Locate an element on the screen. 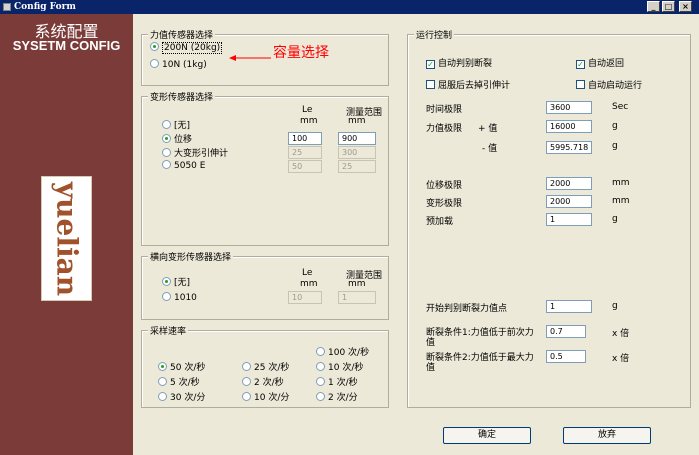 This screenshot has height=455, width=699. auto-start-checkbox: 自动启动运行 is located at coordinates (609, 84).